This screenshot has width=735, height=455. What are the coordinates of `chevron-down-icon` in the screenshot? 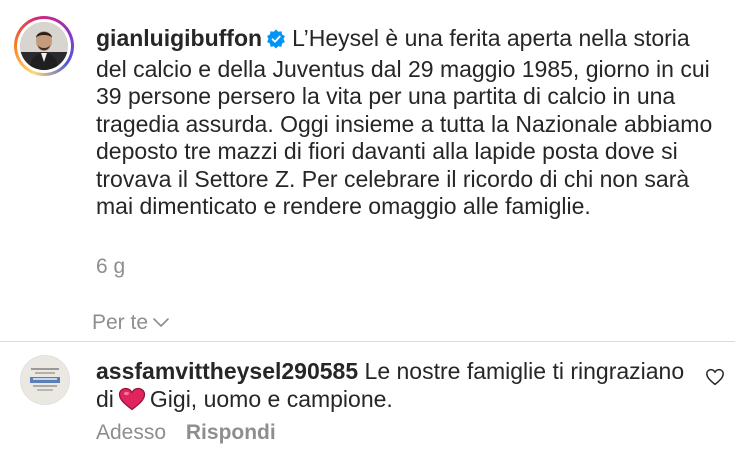 It's located at (161, 322).